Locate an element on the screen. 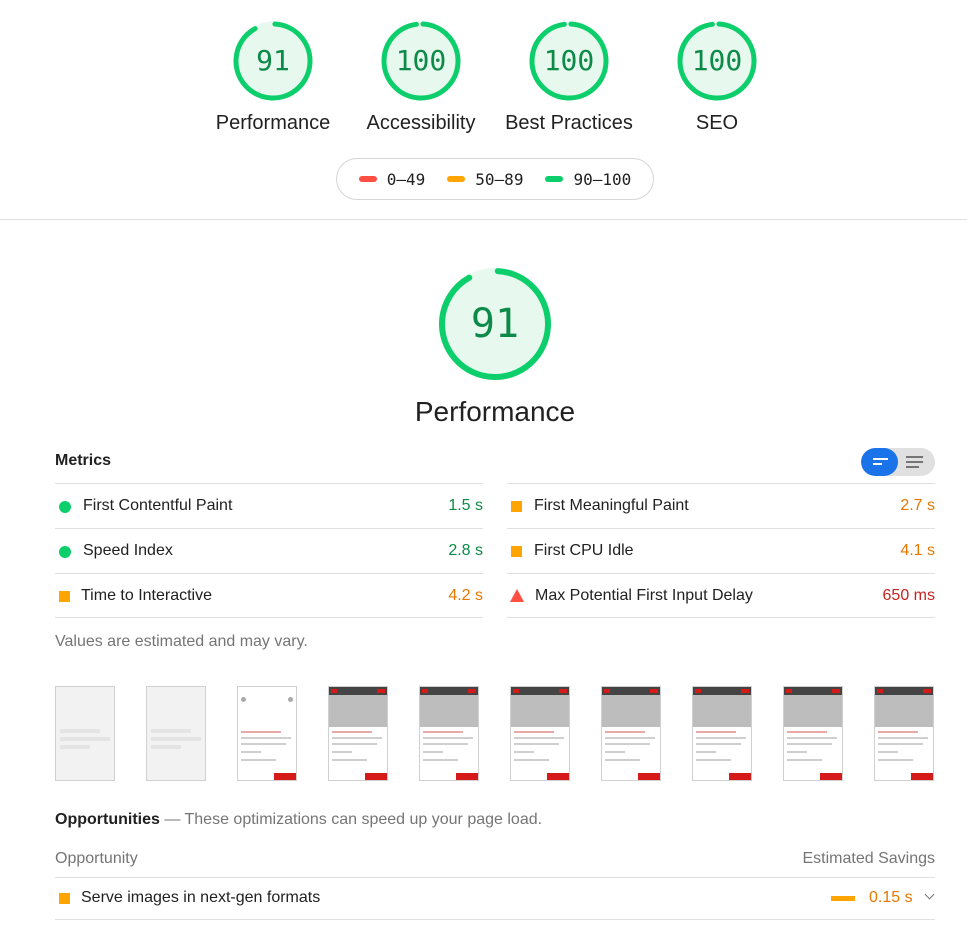 The width and height of the screenshot is (967, 929). metric-name: Max Potential First Input Delay is located at coordinates (644, 595).